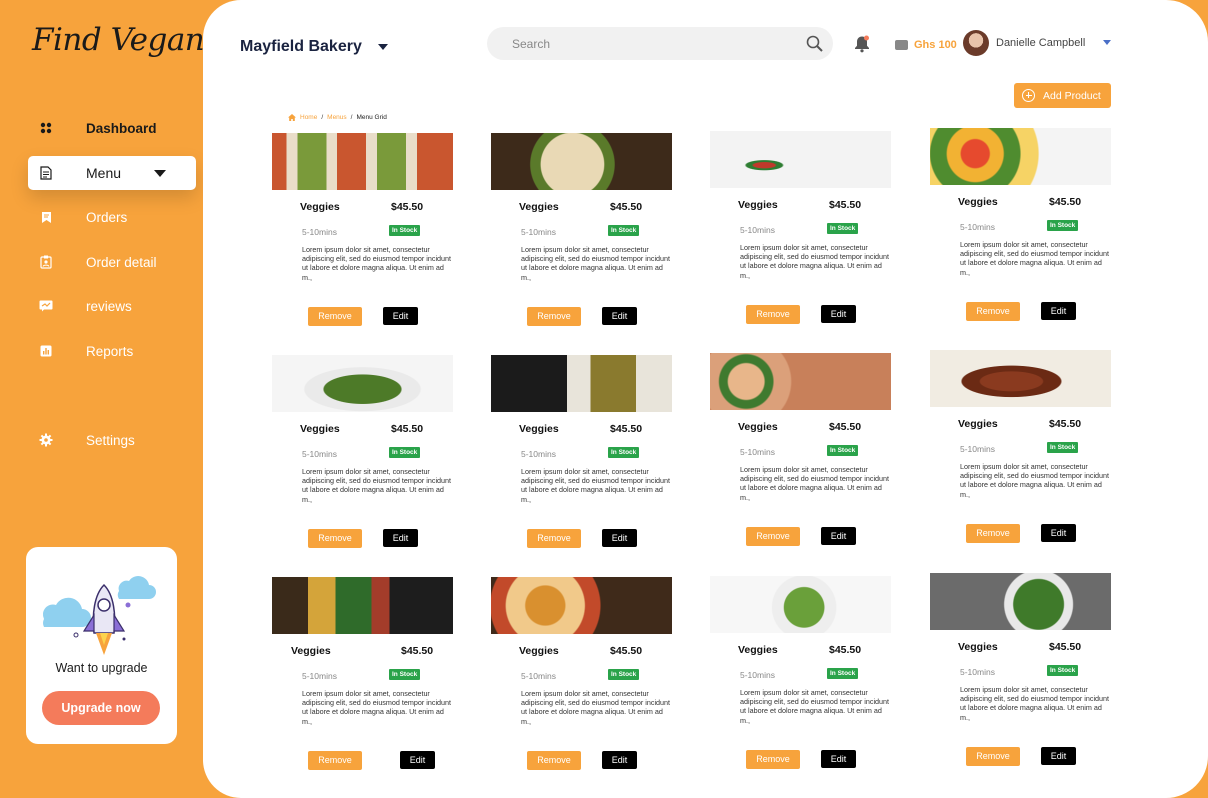 This screenshot has width=1208, height=798. Describe the element at coordinates (1062, 95) in the screenshot. I see `add-product-button: Add Product` at that location.